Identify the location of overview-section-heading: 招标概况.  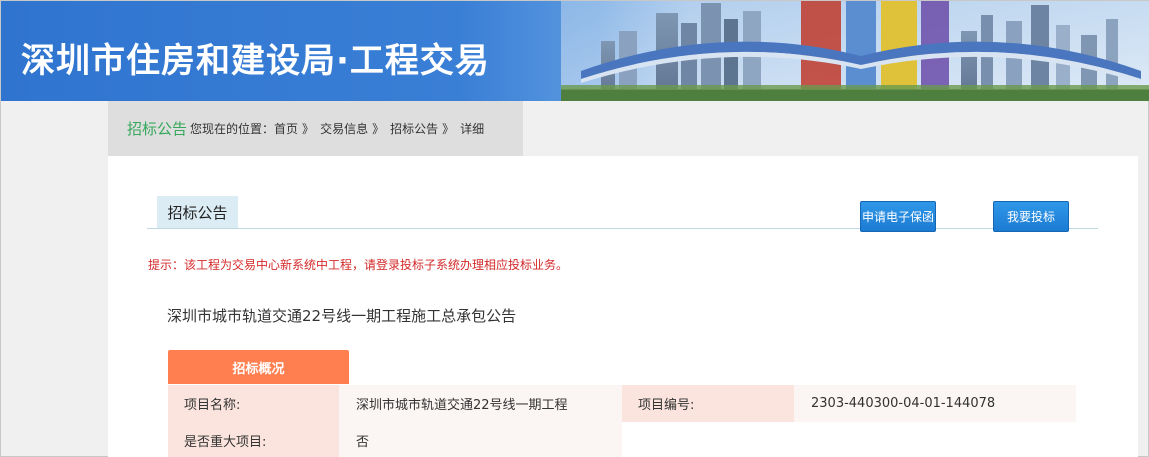
(258, 367).